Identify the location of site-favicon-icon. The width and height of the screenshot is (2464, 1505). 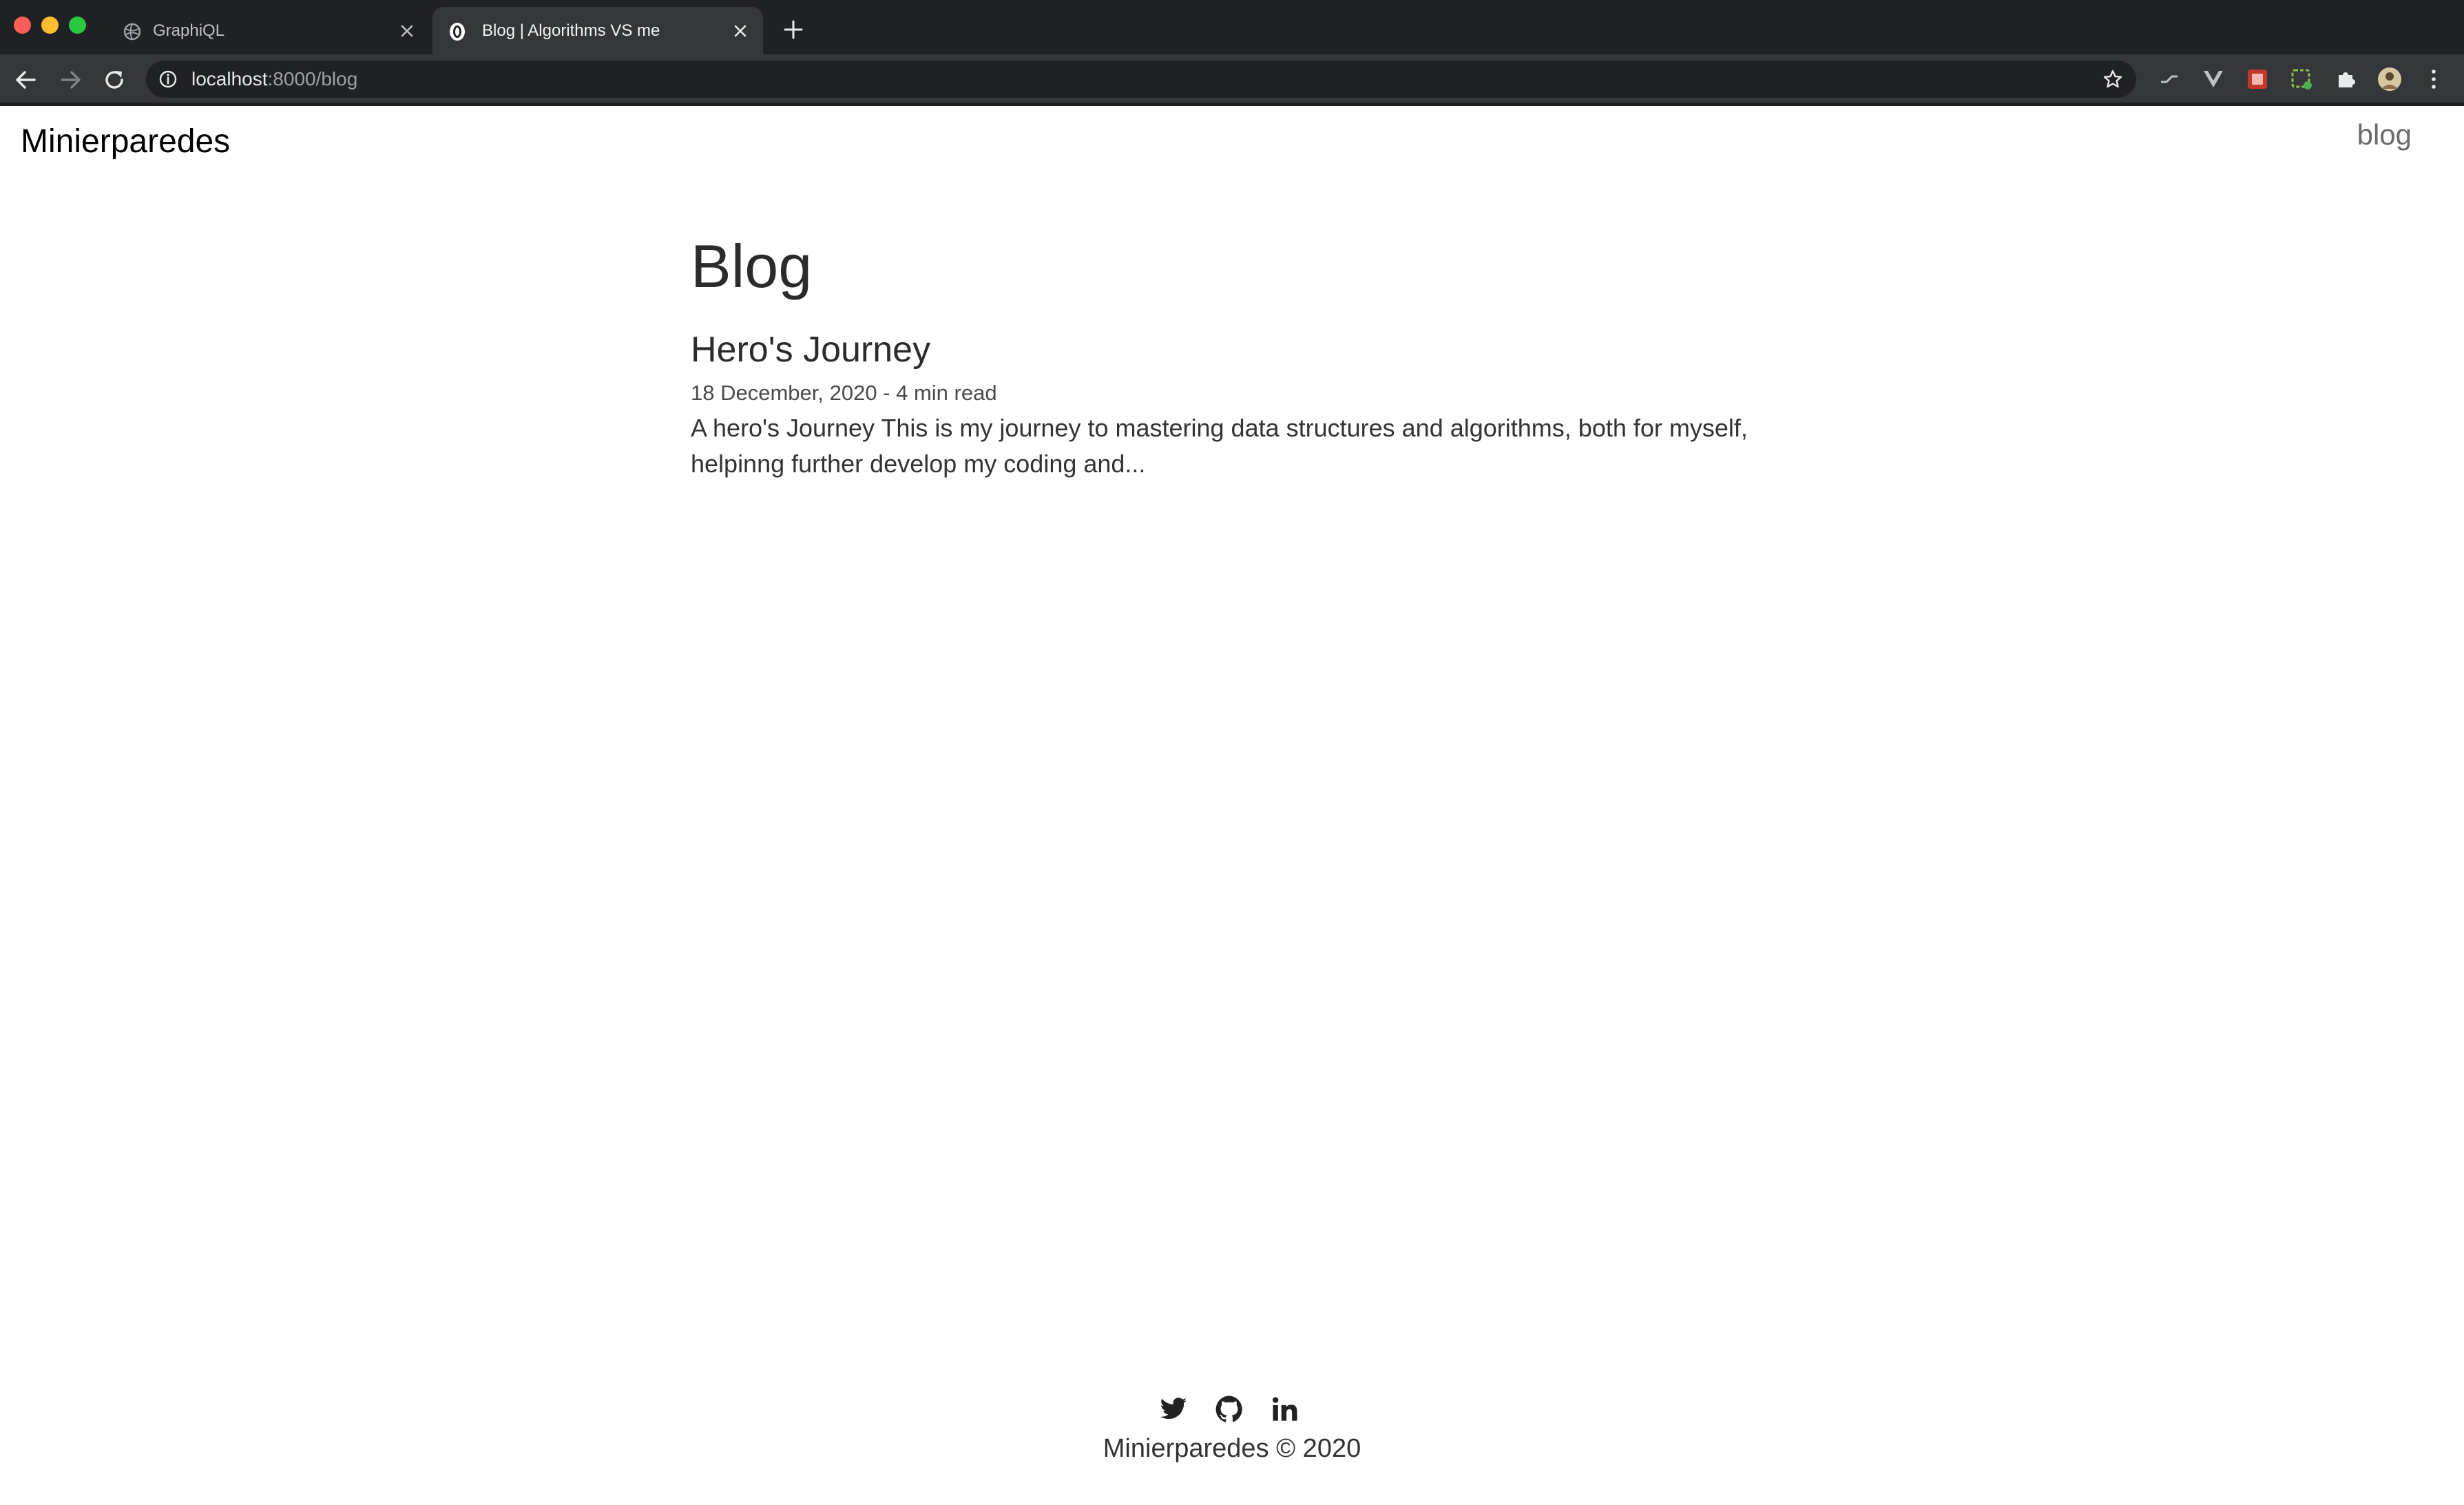
(457, 32).